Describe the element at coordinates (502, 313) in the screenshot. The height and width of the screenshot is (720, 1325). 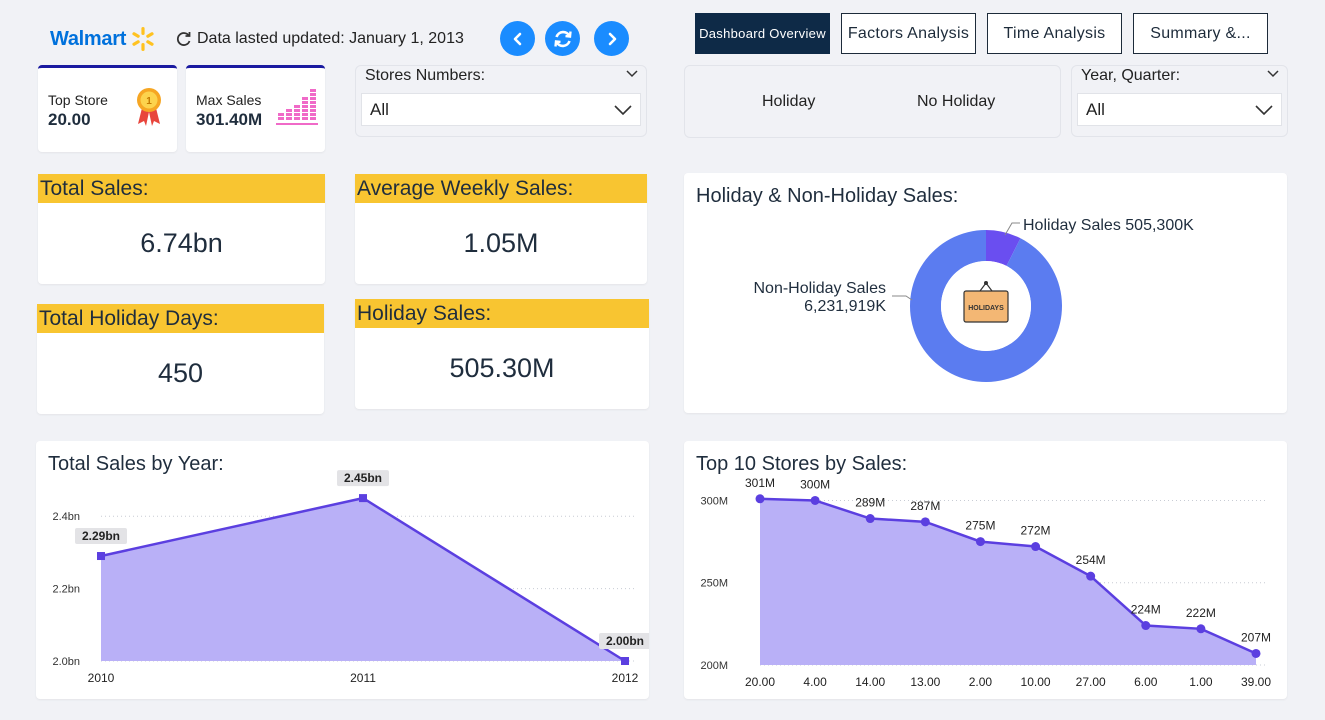
I see `holiday-sales-label: Holiday Sales:` at that location.